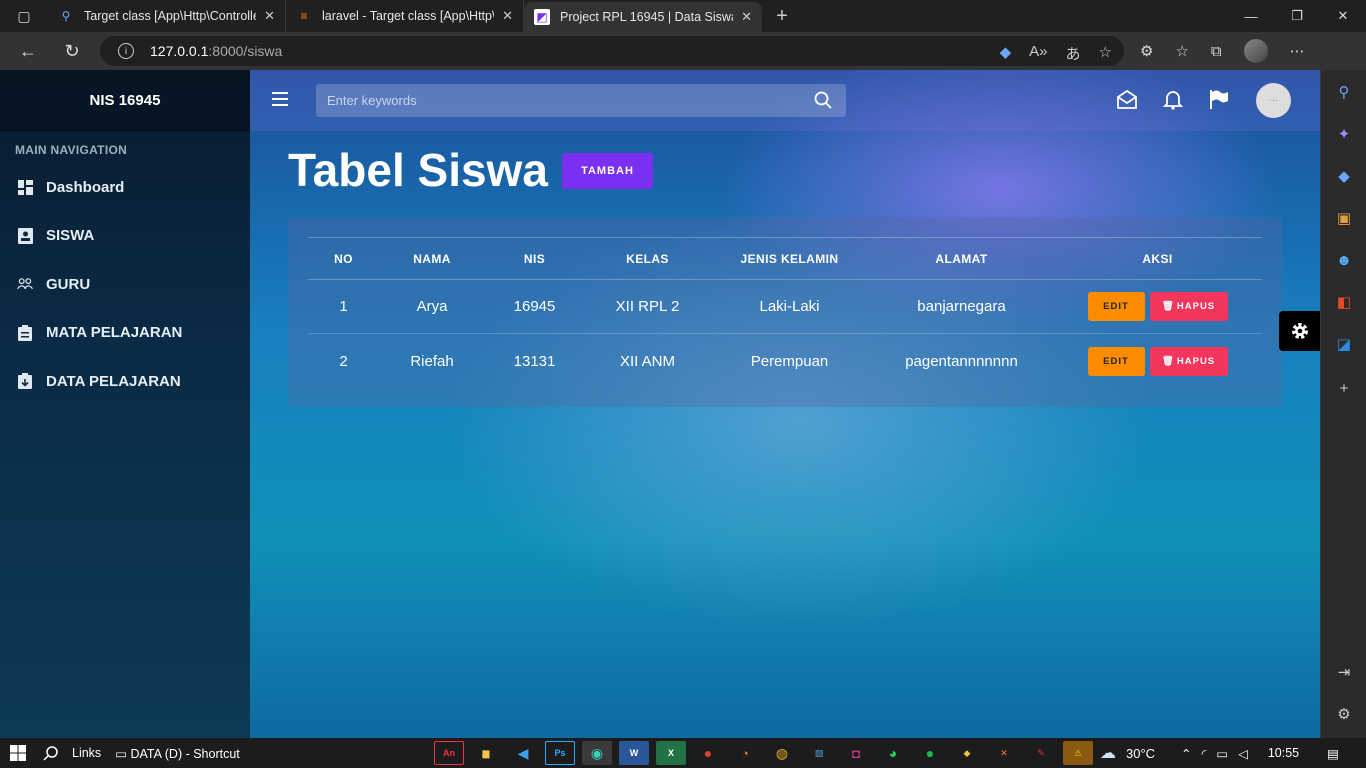 Image resolution: width=1366 pixels, height=768 pixels. Describe the element at coordinates (1255, 51) in the screenshot. I see `profile-avatar` at that location.